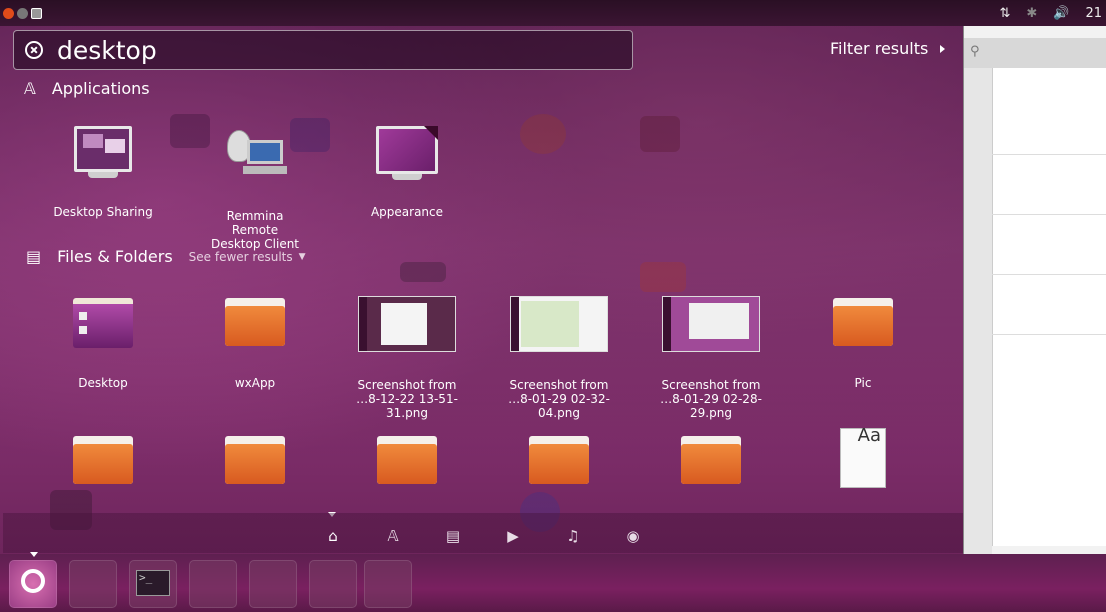  What do you see at coordinates (100, 88) in the screenshot?
I see `section-title: Applications` at bounding box center [100, 88].